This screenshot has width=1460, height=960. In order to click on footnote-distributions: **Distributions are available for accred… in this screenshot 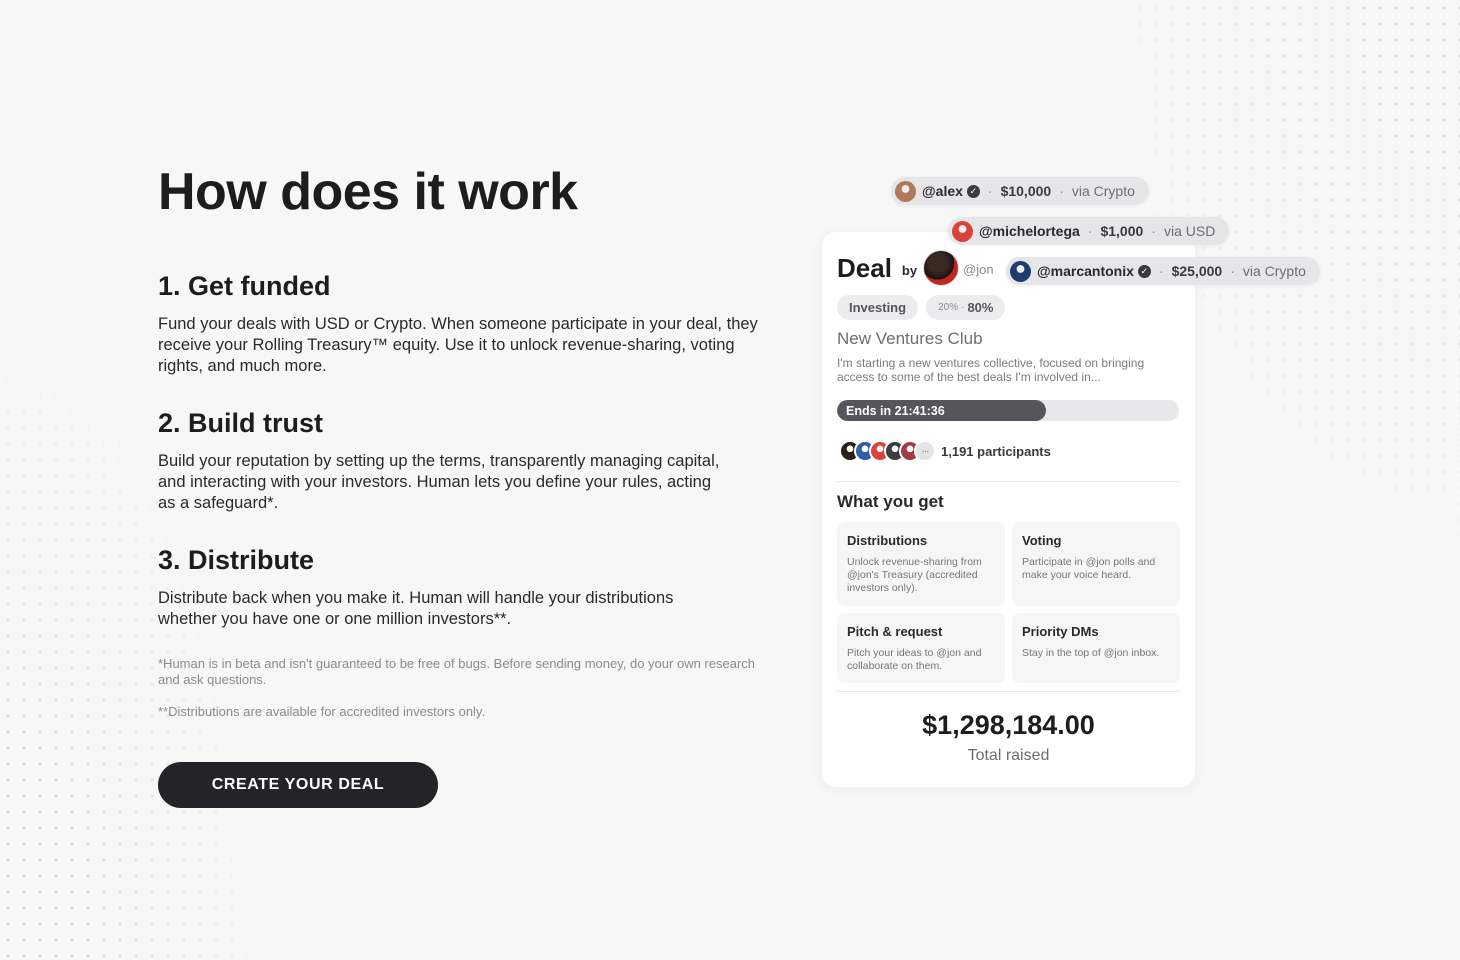, I will do `click(322, 711)`.